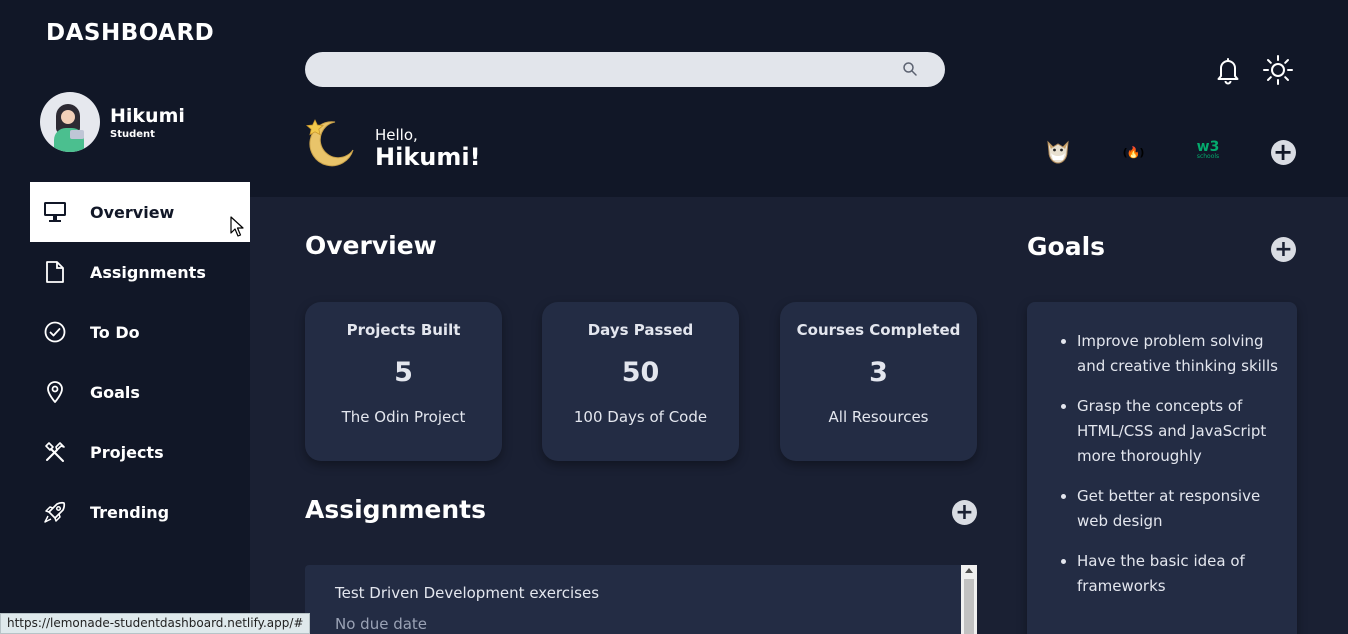  I want to click on moon-star-icon, so click(331, 142).